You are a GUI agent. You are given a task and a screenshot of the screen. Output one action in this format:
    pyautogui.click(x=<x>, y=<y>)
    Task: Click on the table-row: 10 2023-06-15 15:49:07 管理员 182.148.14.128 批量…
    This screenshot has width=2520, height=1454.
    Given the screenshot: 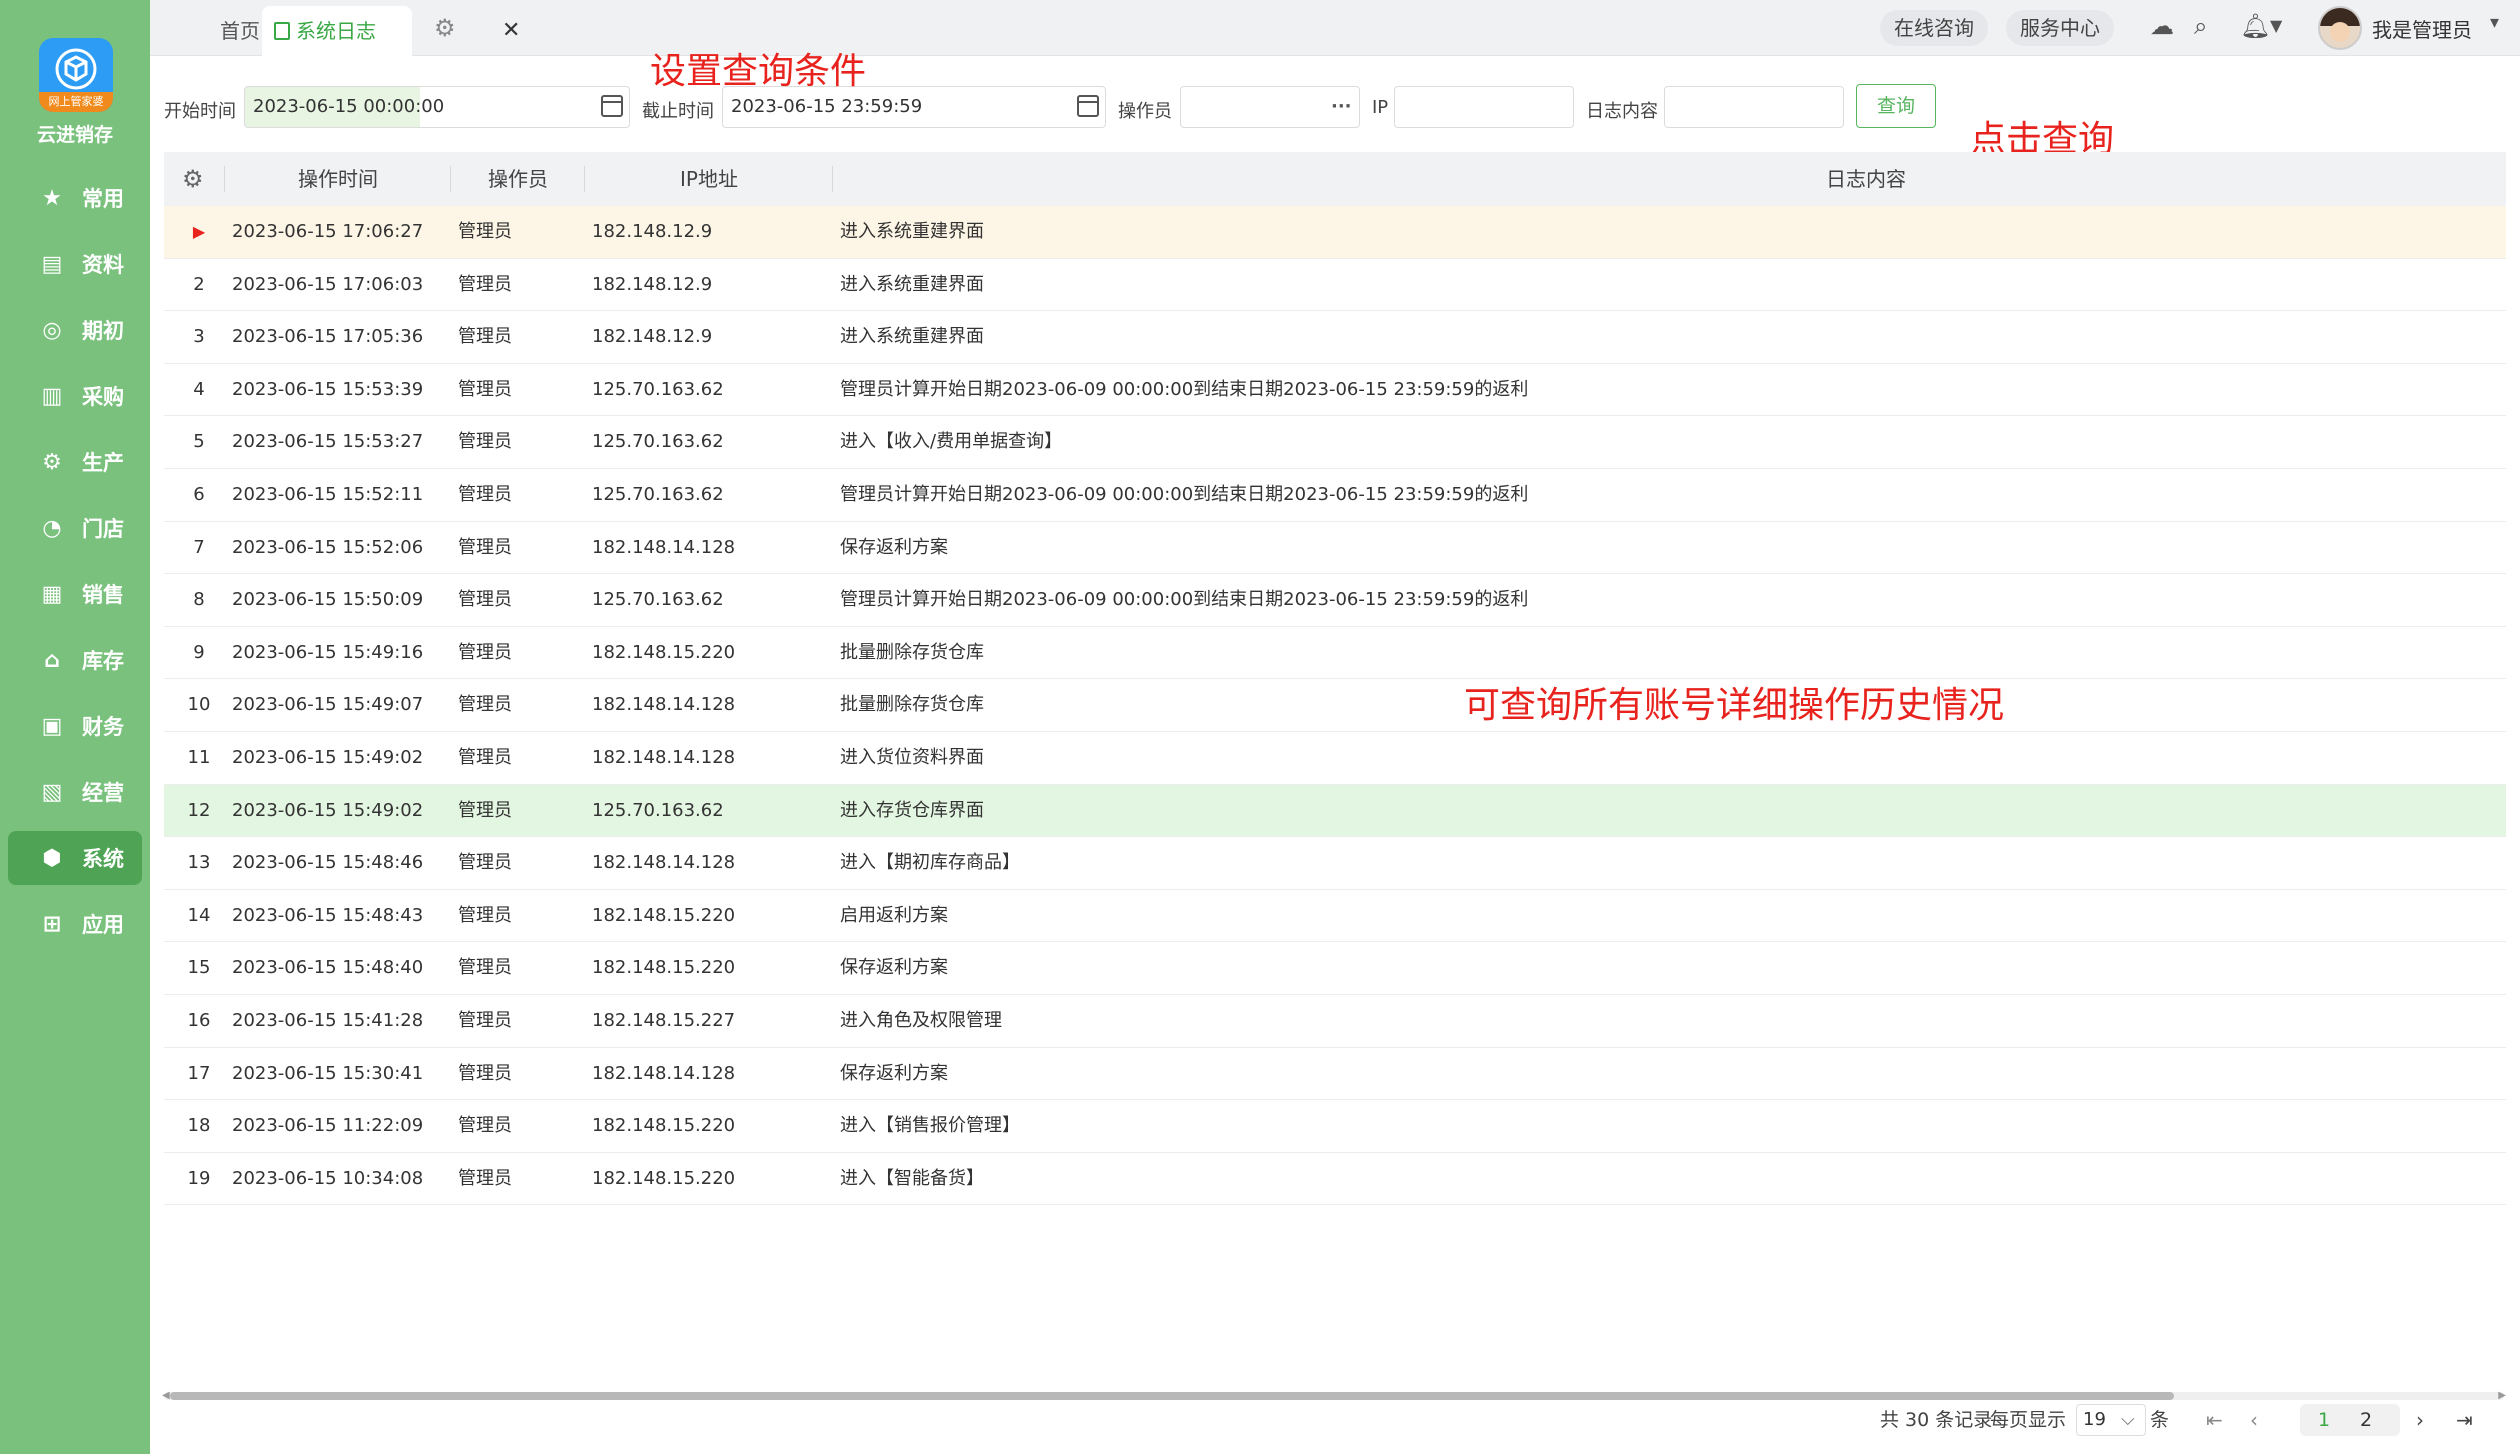 What is the action you would take?
    pyautogui.click(x=1335, y=705)
    